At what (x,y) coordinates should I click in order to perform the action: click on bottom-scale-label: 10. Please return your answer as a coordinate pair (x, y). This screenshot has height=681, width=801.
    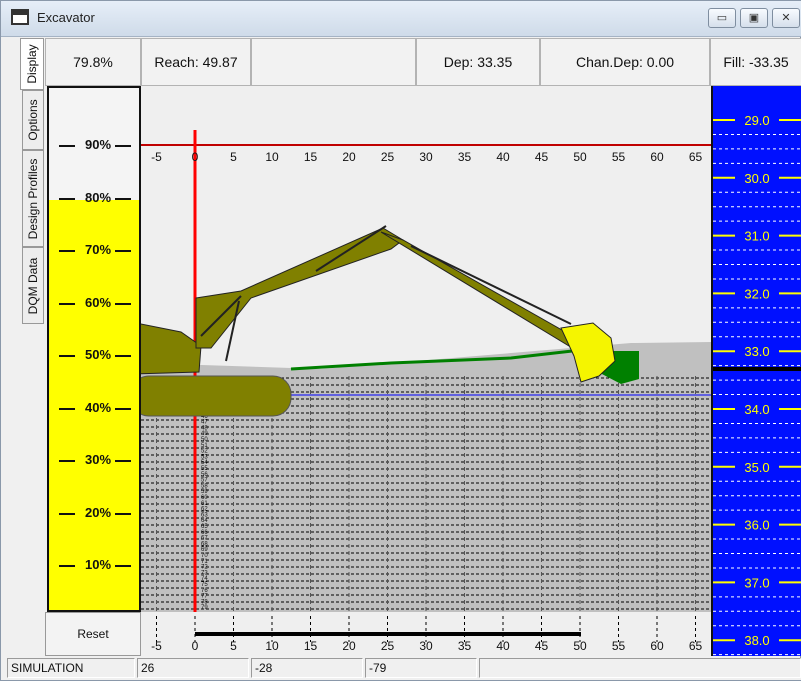
    Looking at the image, I should click on (272, 646).